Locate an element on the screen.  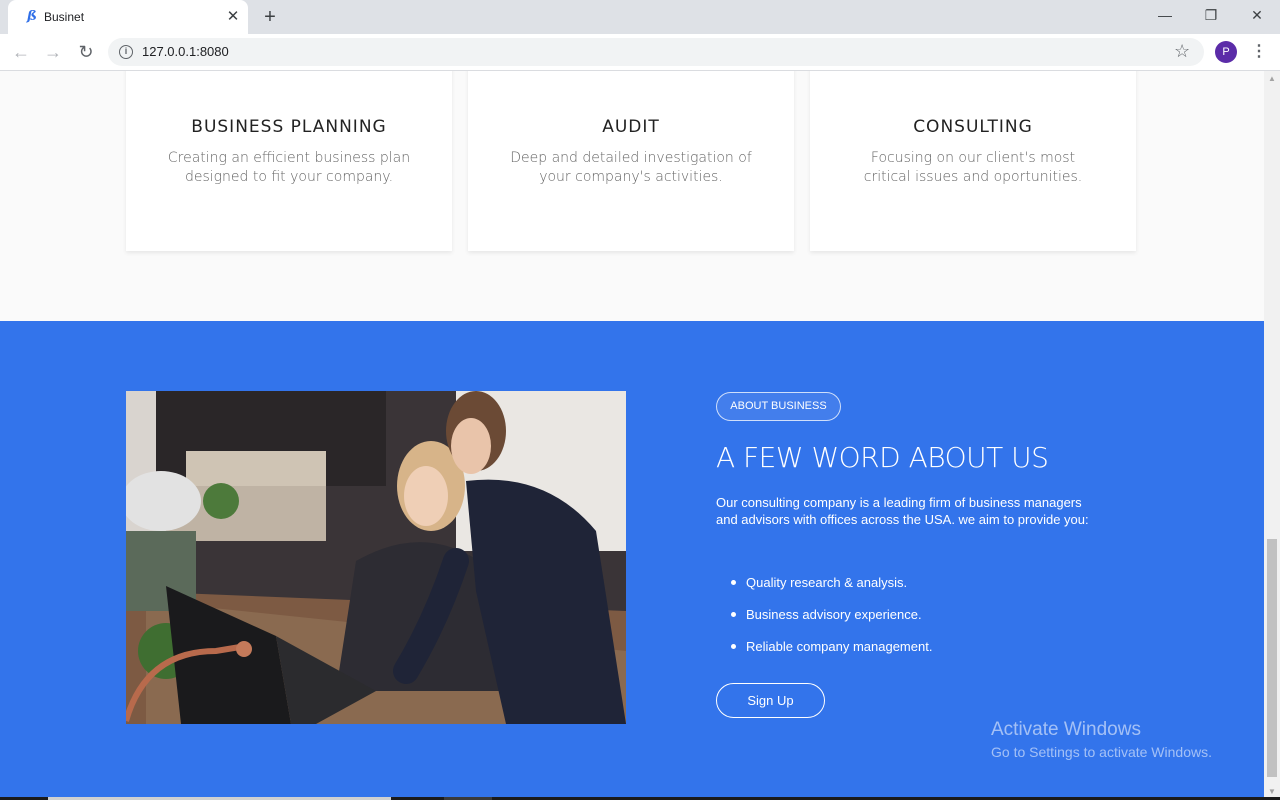
bookmark-star-icon: ☆ is located at coordinates (1182, 51).